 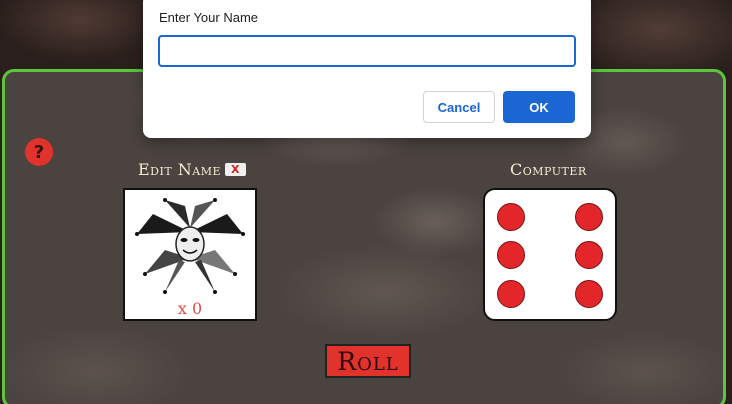 What do you see at coordinates (209, 17) in the screenshot?
I see `dialog-prompt-text: Enter Your Name` at bounding box center [209, 17].